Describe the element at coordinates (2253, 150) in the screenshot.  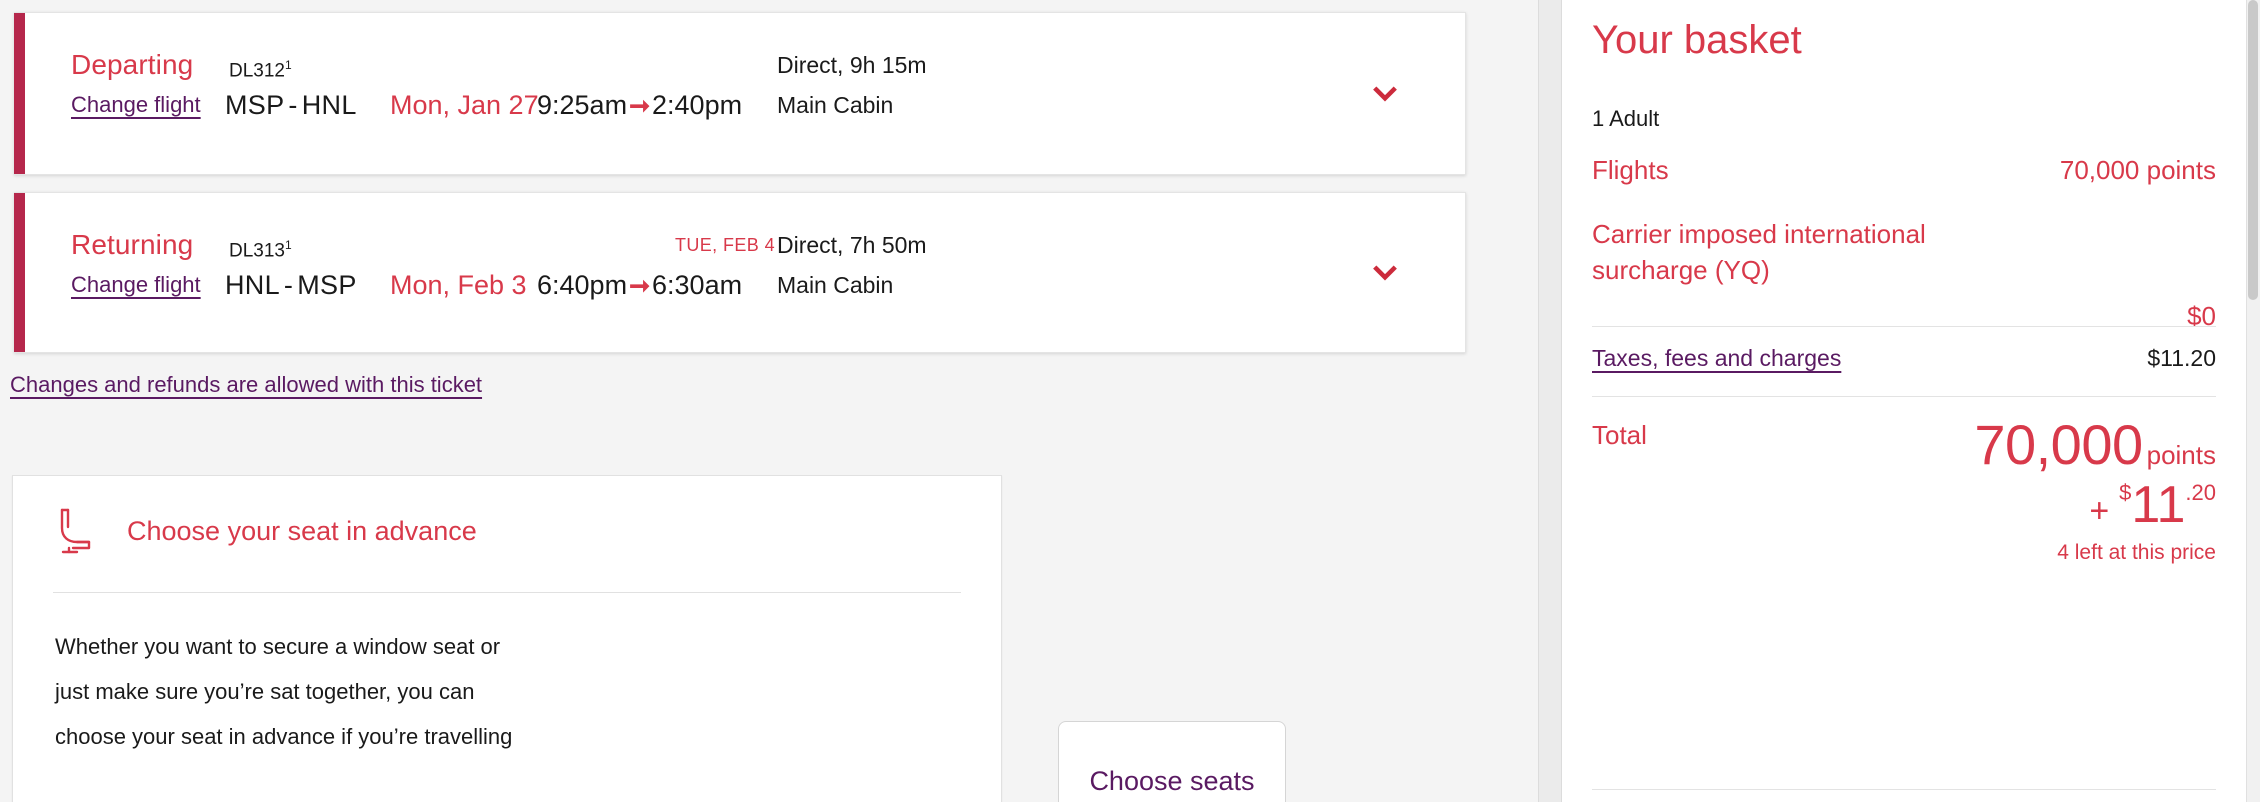
I see `page-scrollbar-thumb` at that location.